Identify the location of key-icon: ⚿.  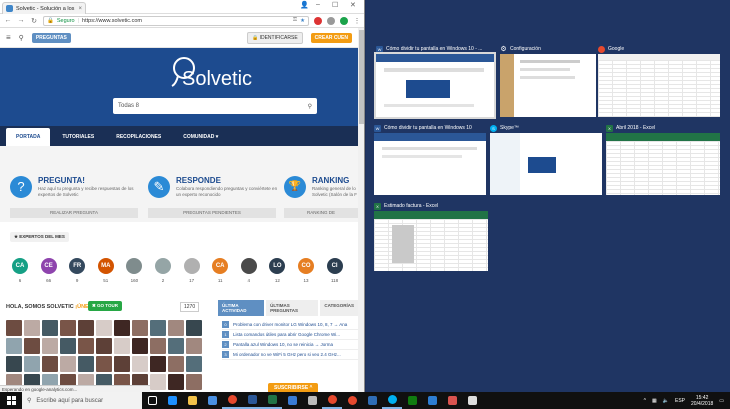
(295, 20).